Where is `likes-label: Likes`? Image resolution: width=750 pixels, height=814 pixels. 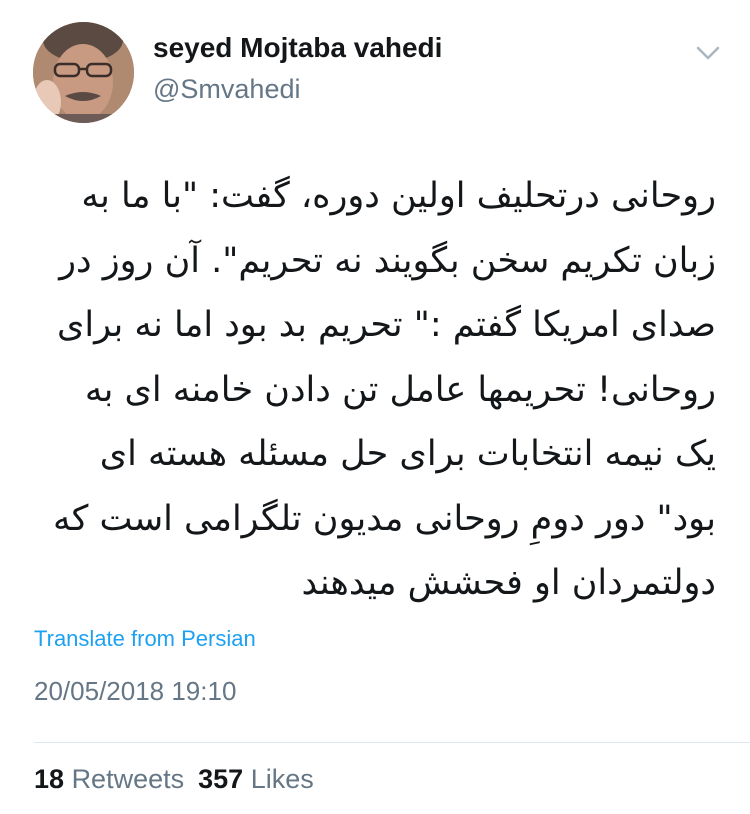
likes-label: Likes is located at coordinates (282, 779).